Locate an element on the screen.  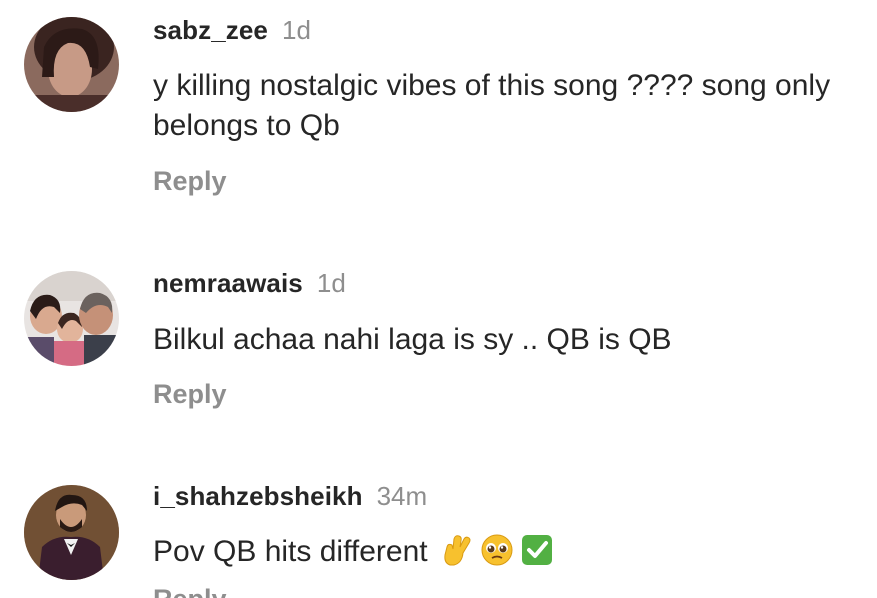
profile-photo is located at coordinates (71, 532).